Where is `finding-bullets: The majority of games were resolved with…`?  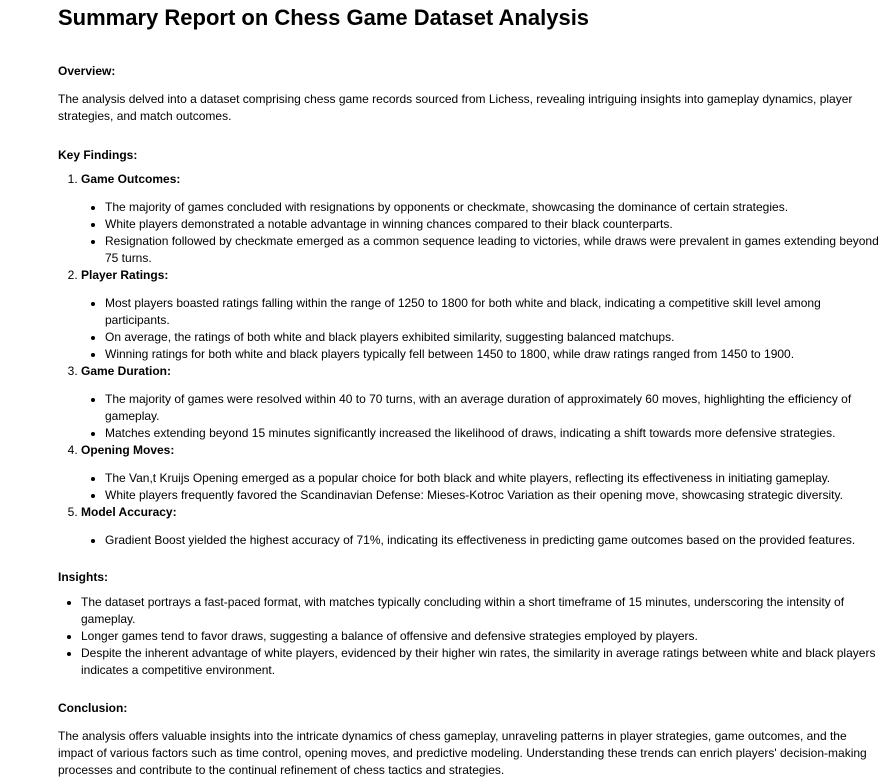 finding-bullets: The majority of games were resolved with… is located at coordinates (482, 416).